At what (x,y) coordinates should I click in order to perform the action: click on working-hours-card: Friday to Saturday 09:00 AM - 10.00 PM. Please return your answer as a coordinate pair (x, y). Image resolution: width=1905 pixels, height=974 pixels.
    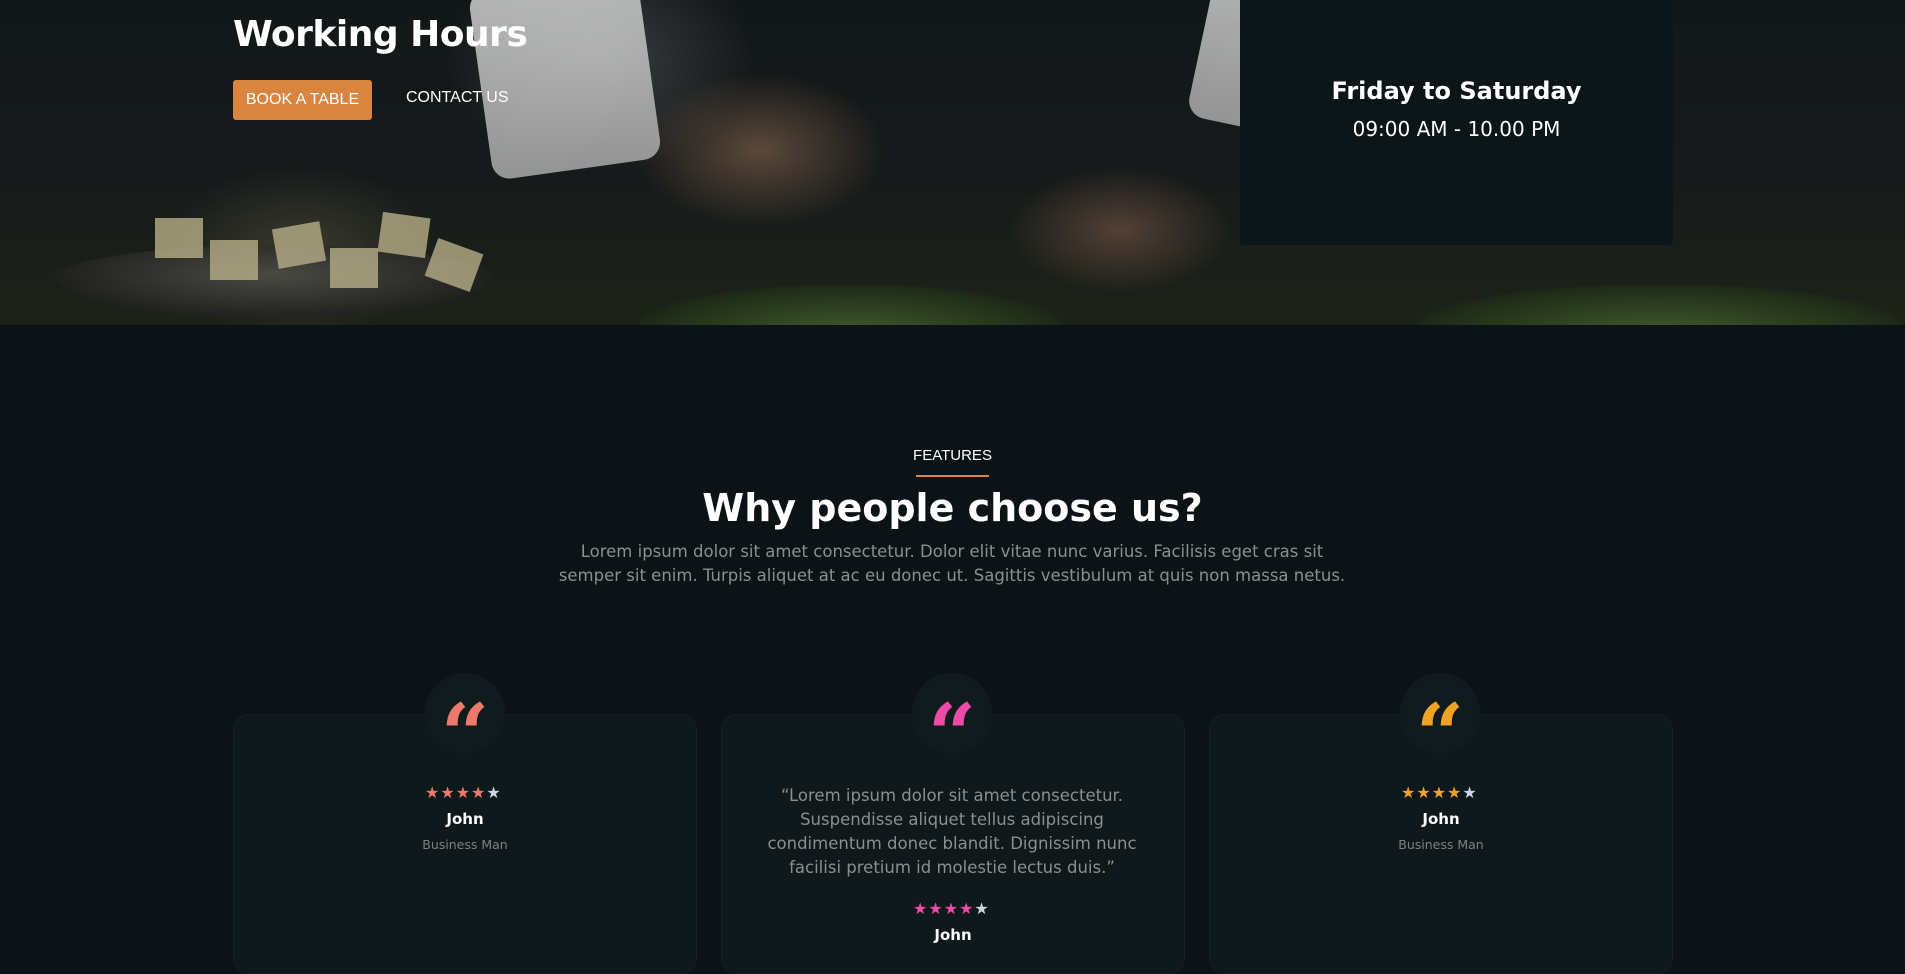
    Looking at the image, I should click on (1456, 122).